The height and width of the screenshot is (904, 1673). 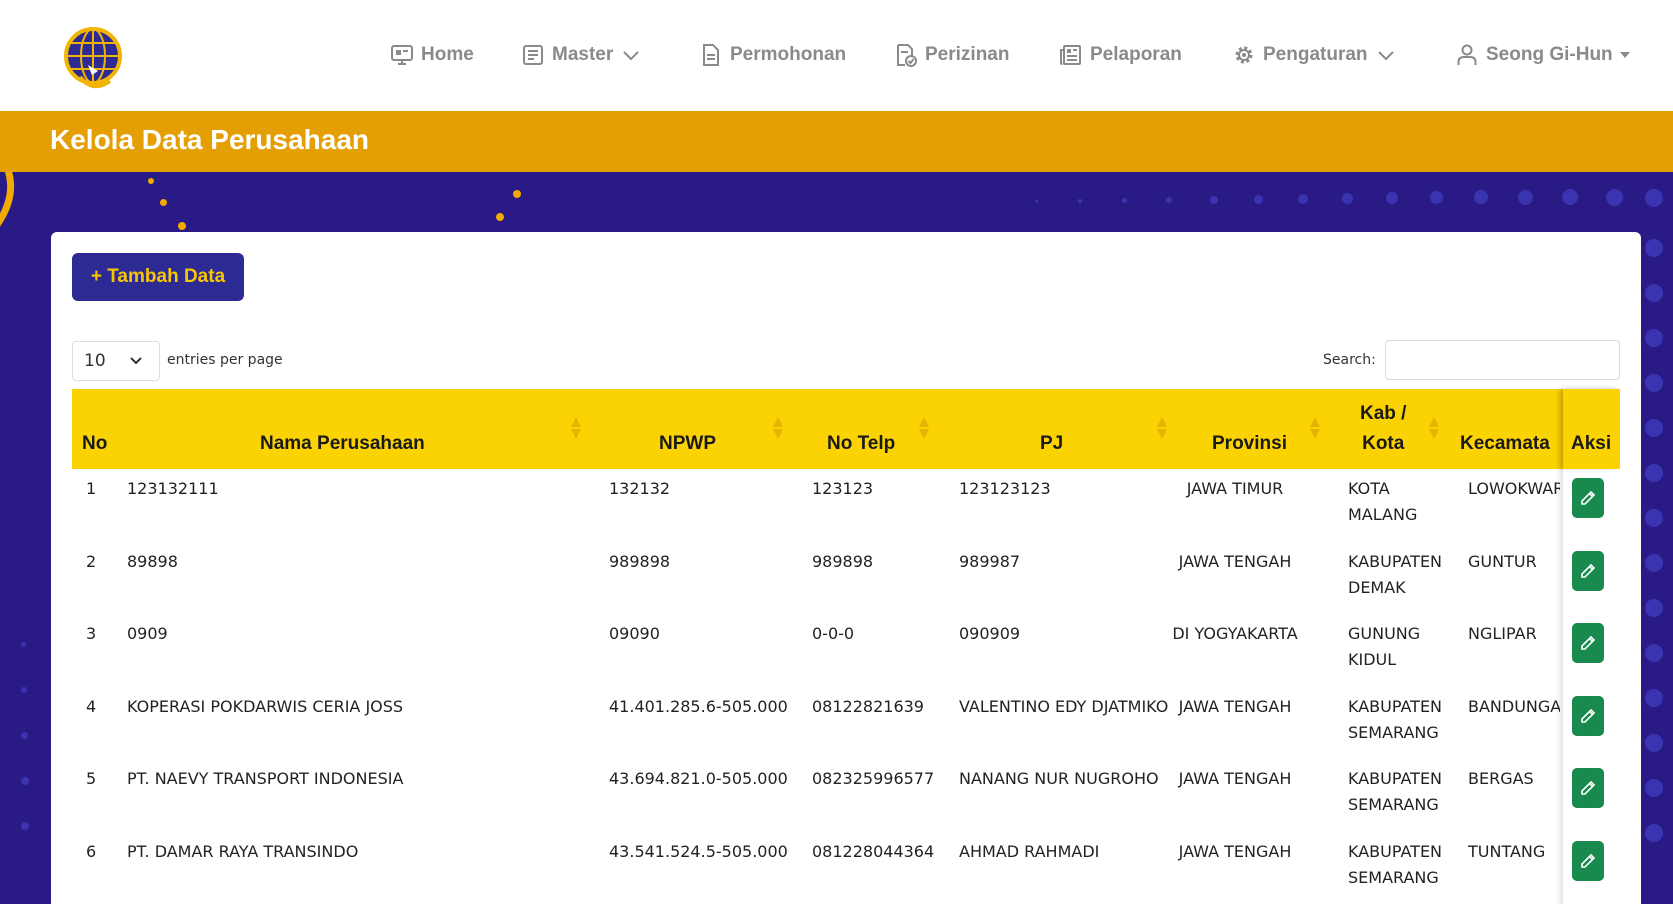 I want to click on cell-pj: 090909, so click(x=990, y=633).